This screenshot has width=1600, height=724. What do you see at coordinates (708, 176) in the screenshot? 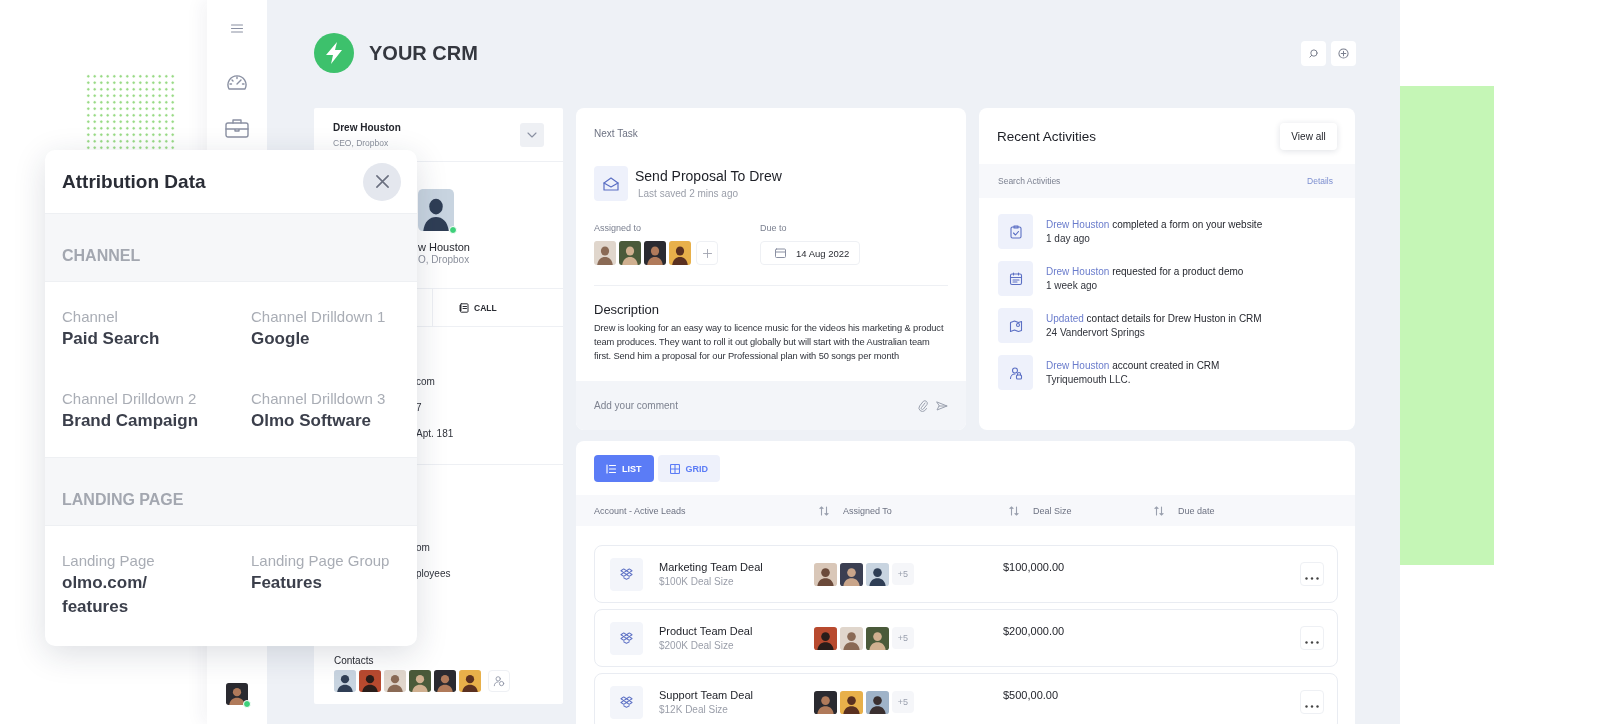
I see `task-title: Send Proposal To Drew` at bounding box center [708, 176].